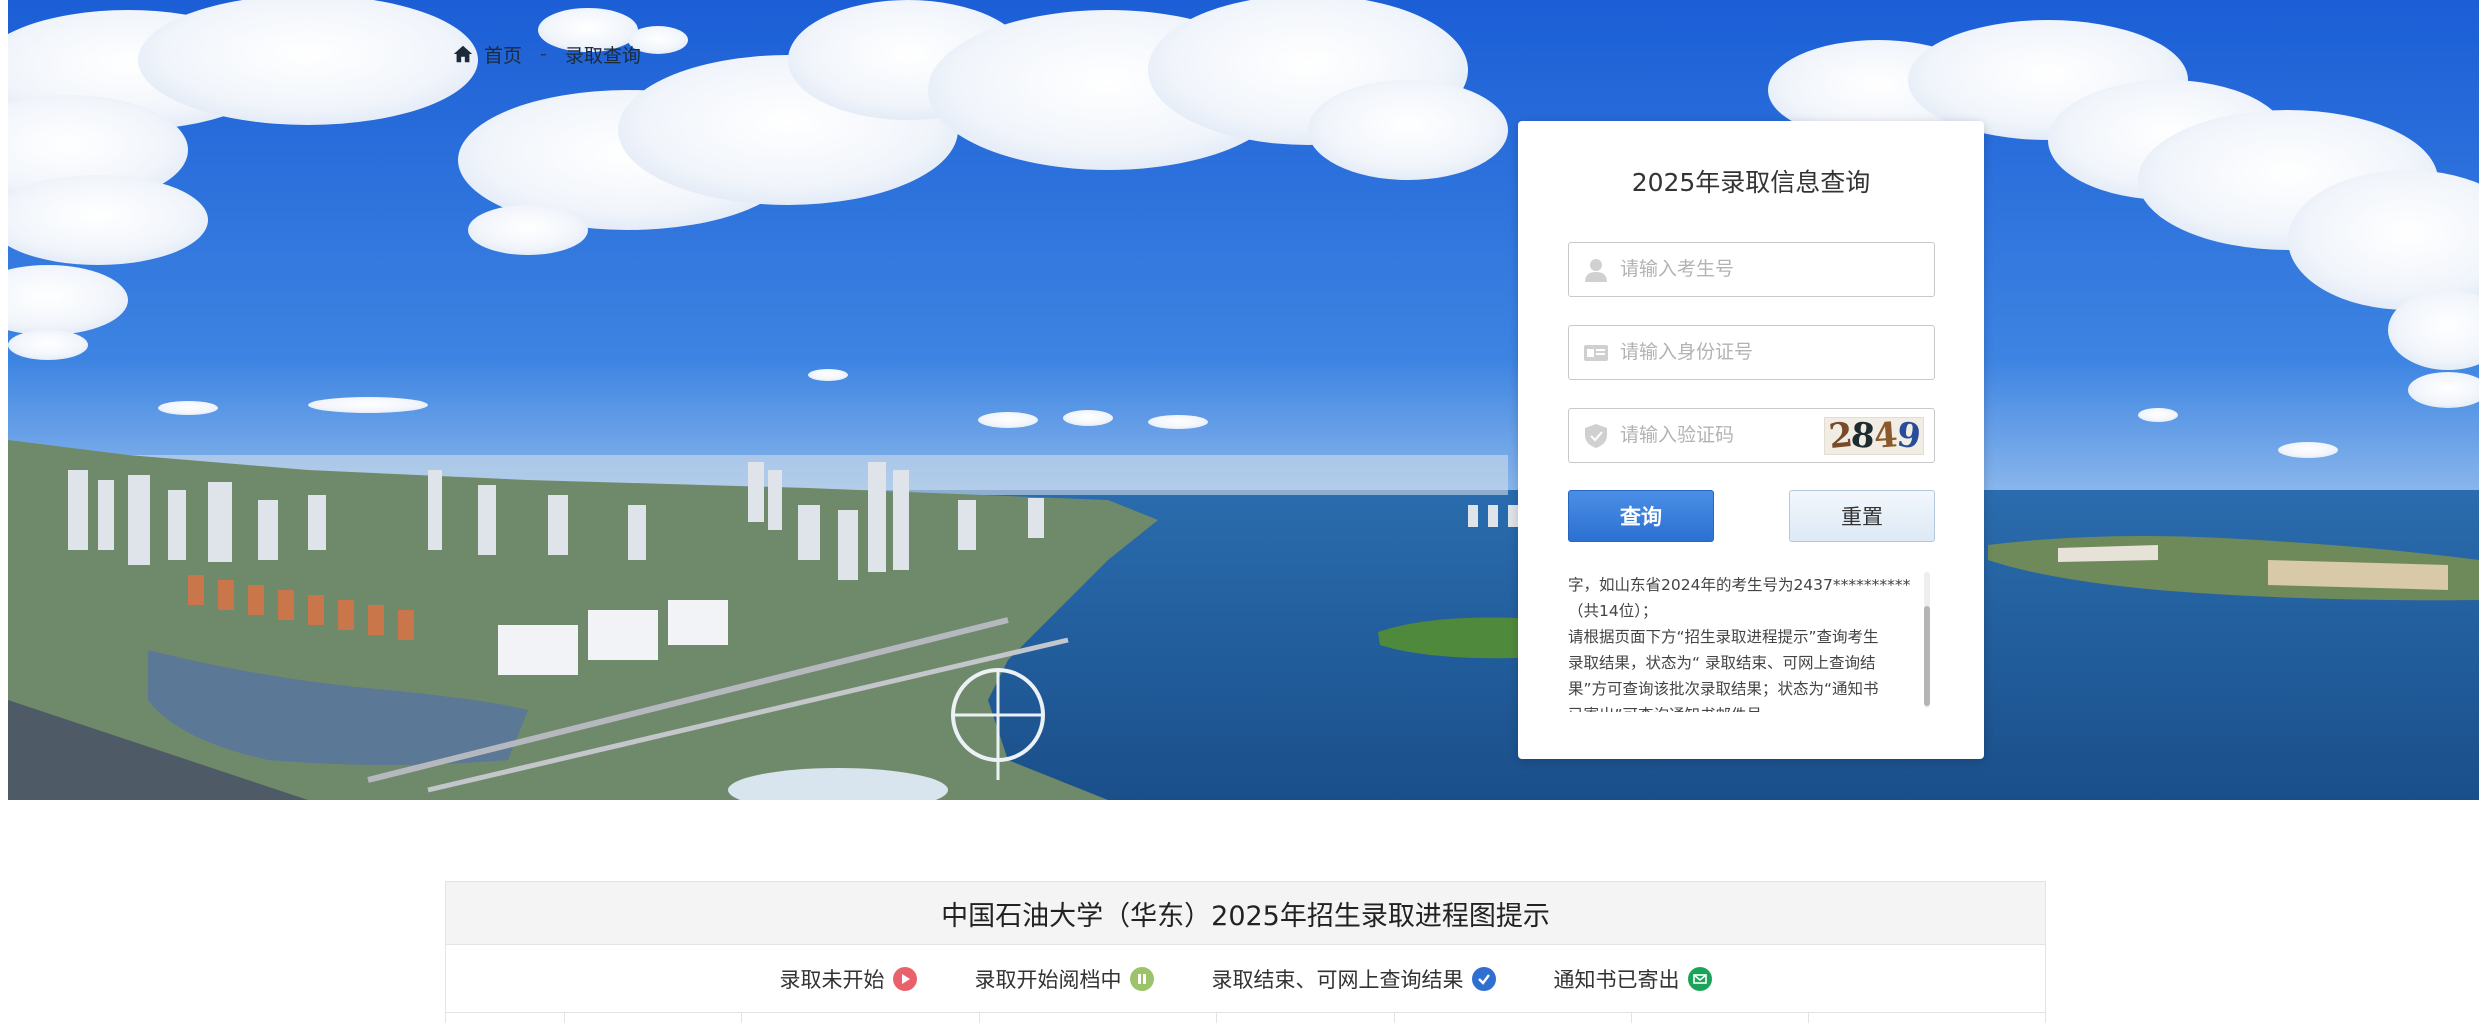 The width and height of the screenshot is (2479, 1023). I want to click on captcha-char: 9, so click(1908, 436).